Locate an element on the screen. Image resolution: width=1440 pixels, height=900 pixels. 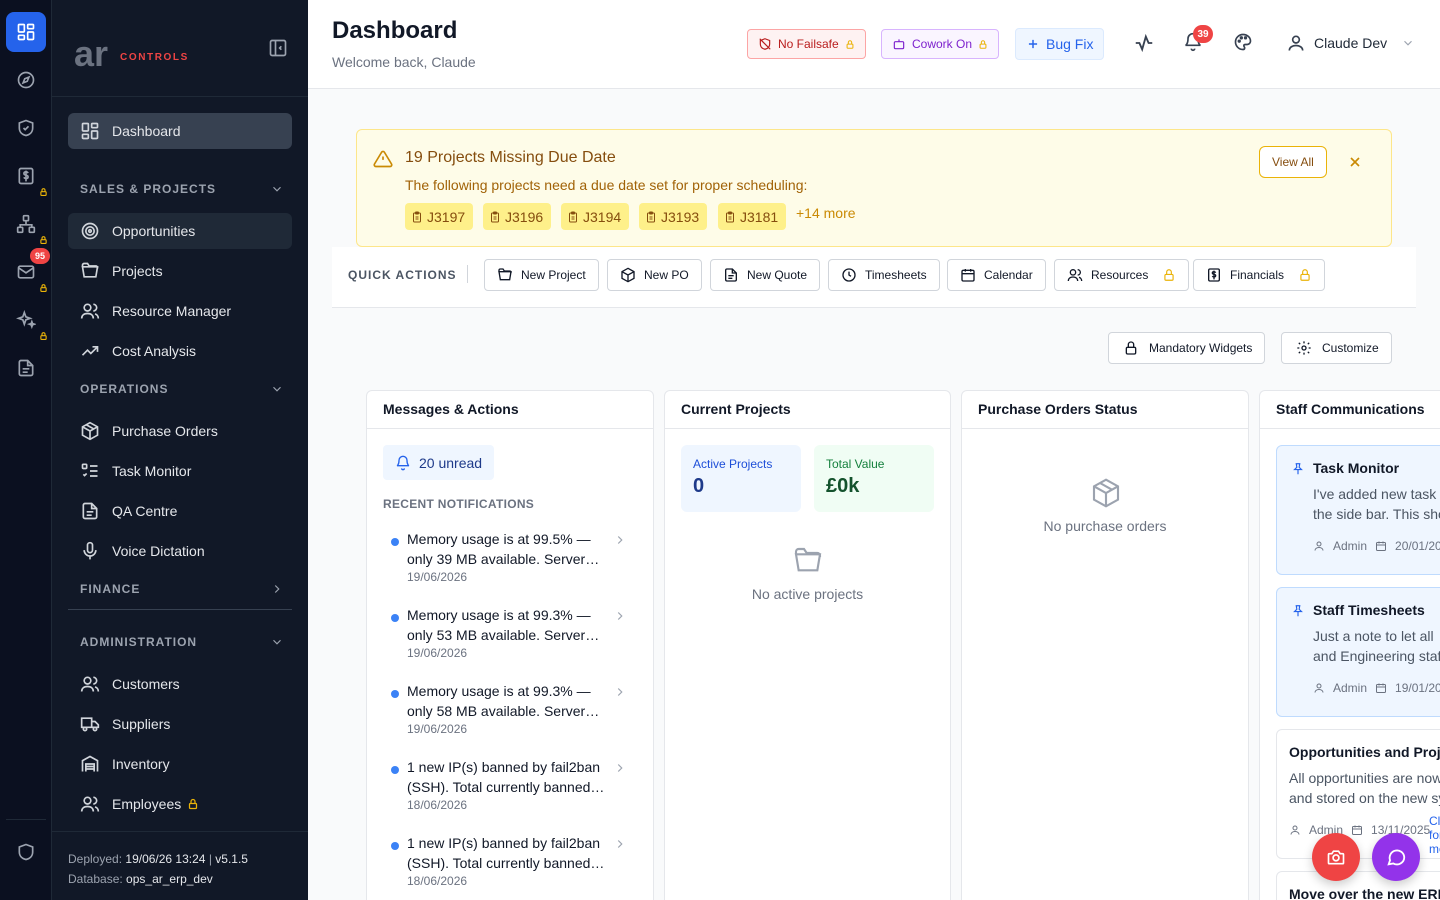
sidebar-item-label: Projects is located at coordinates (137, 271).